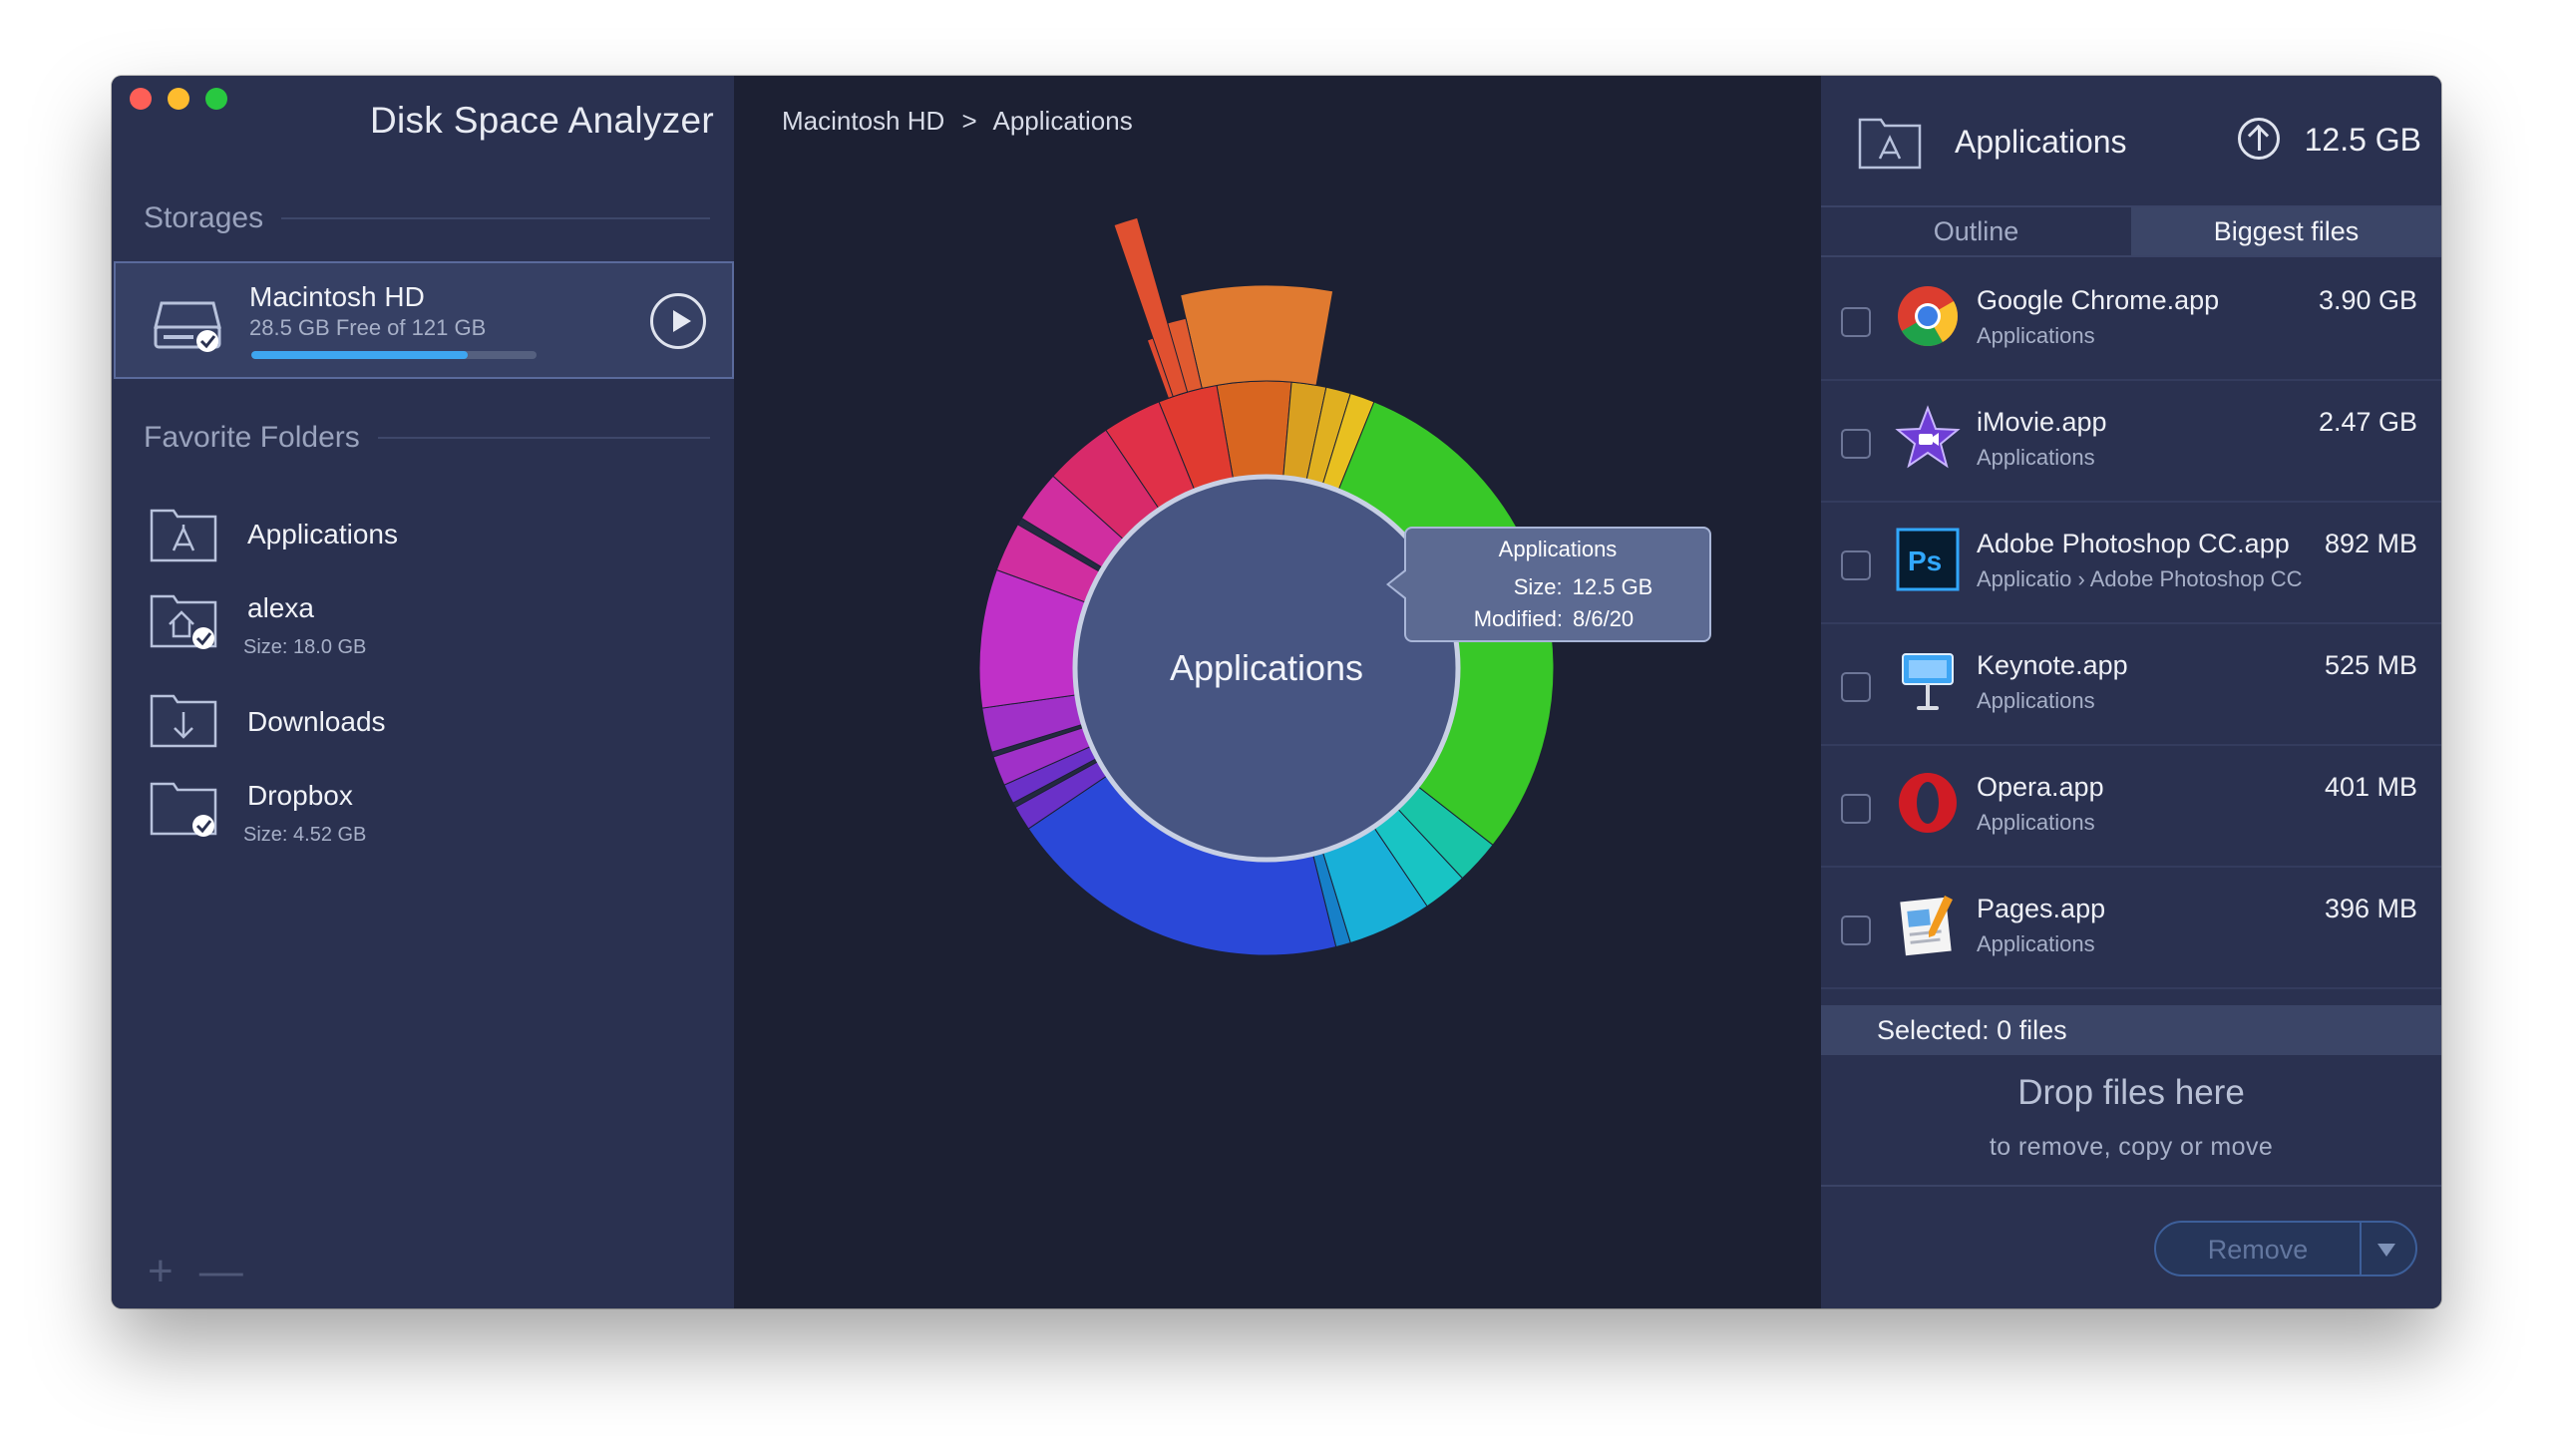  Describe the element at coordinates (2131, 1093) in the screenshot. I see `drop-zone-title: Drop files here` at that location.